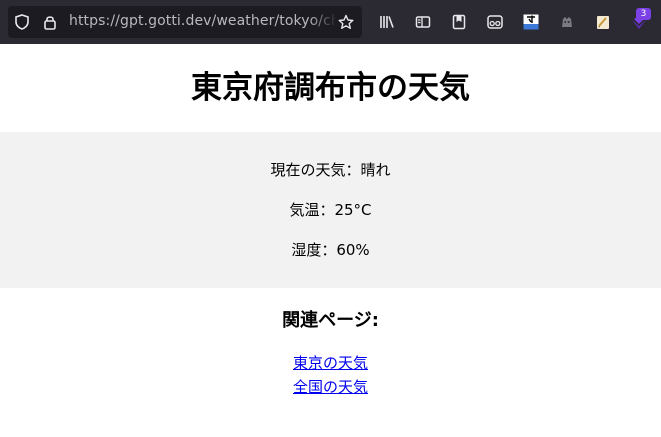 This screenshot has width=661, height=437. I want to click on extension-glasses-icon, so click(495, 22).